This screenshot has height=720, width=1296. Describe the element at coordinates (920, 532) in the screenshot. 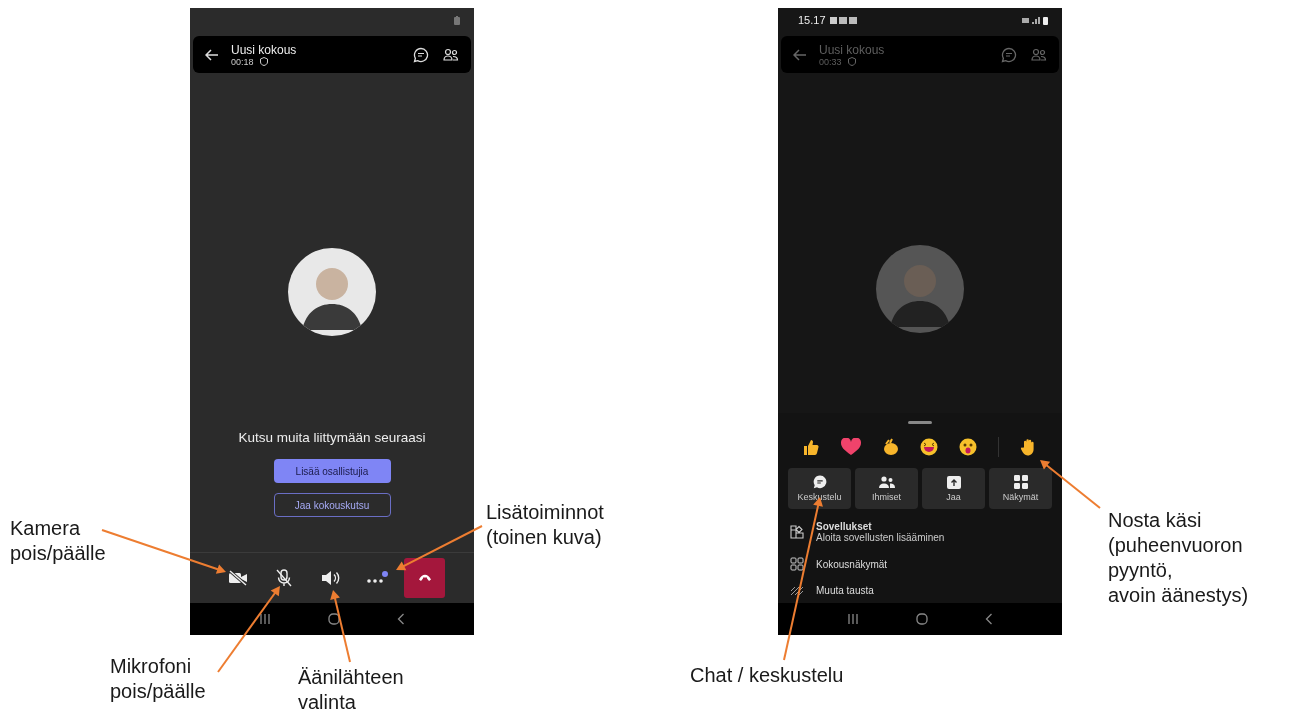

I see `menu-item: Sovellukset Aloita sovellusten lisääminen` at that location.